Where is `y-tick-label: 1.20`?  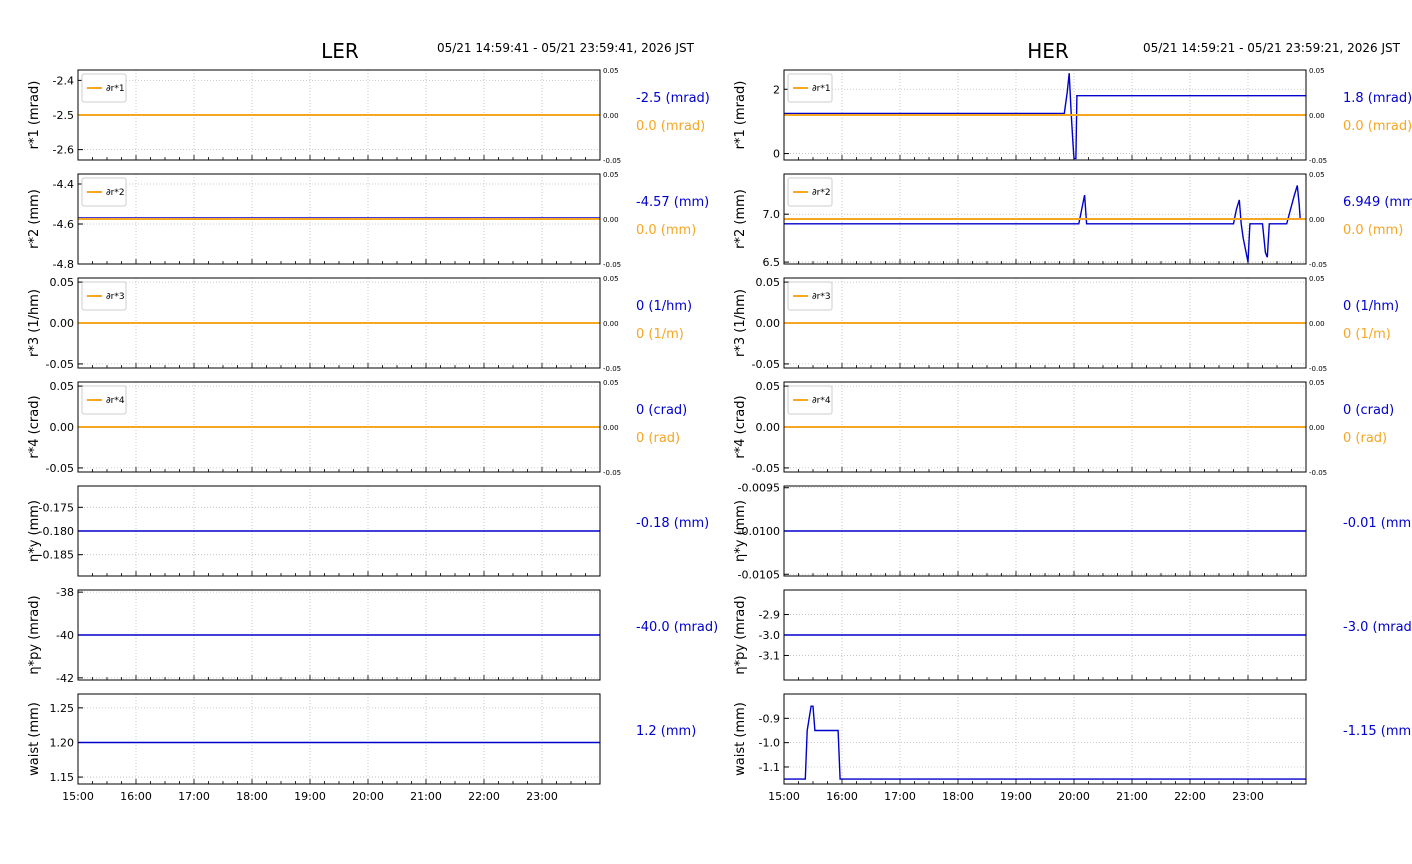 y-tick-label: 1.20 is located at coordinates (62, 742).